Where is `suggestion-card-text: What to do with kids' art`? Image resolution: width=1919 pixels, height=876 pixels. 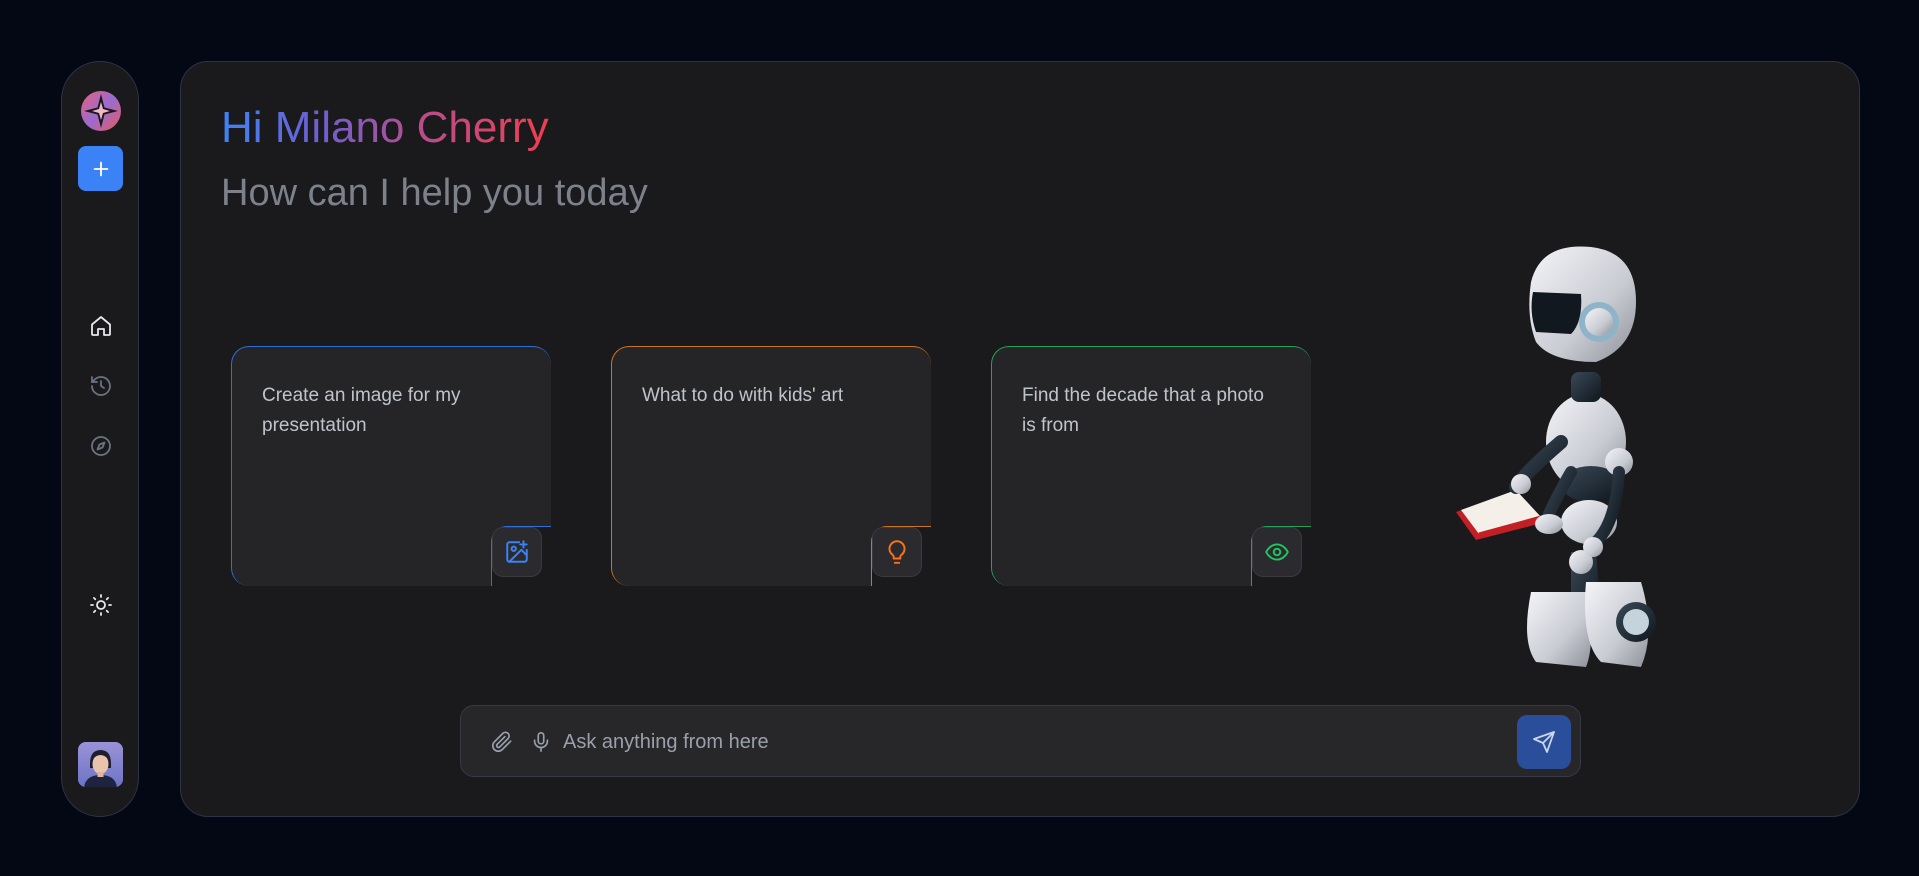 suggestion-card-text: What to do with kids' art is located at coordinates (743, 395).